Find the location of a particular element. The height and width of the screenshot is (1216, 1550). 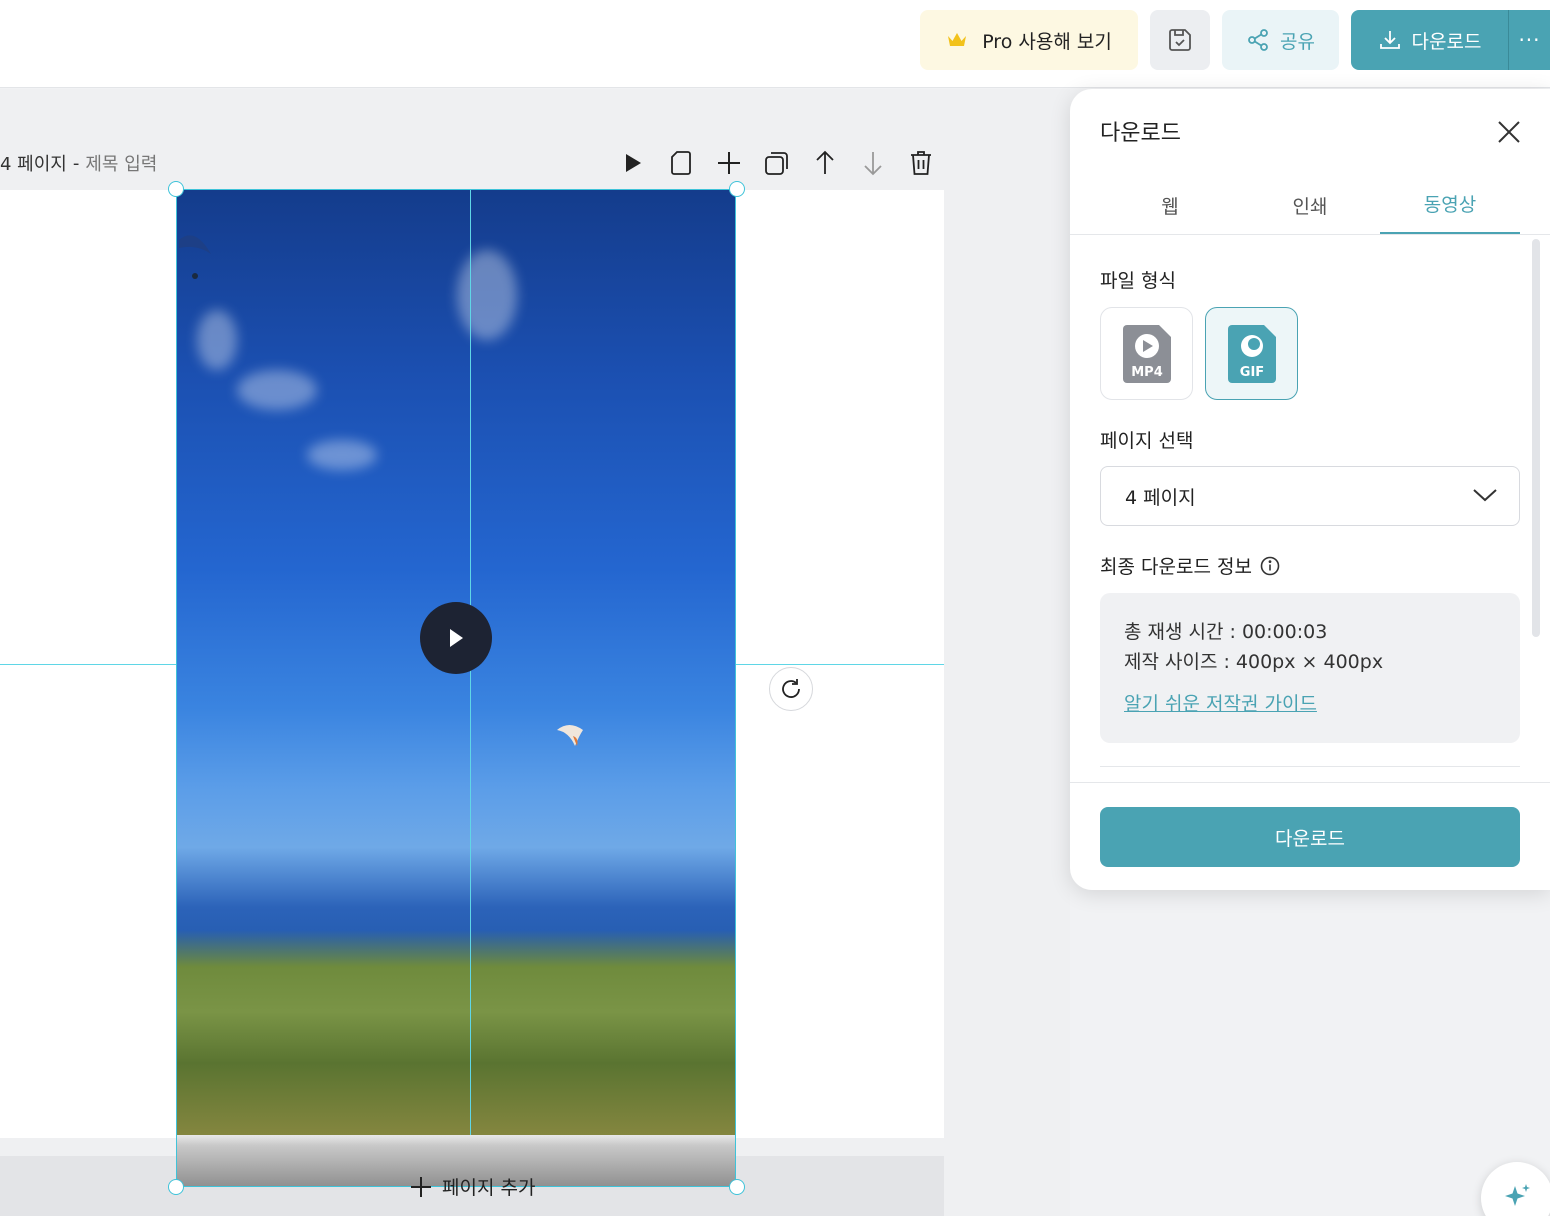

copyright-guide-link: 알기 쉬운 저작권 가이드 is located at coordinates (1310, 704).